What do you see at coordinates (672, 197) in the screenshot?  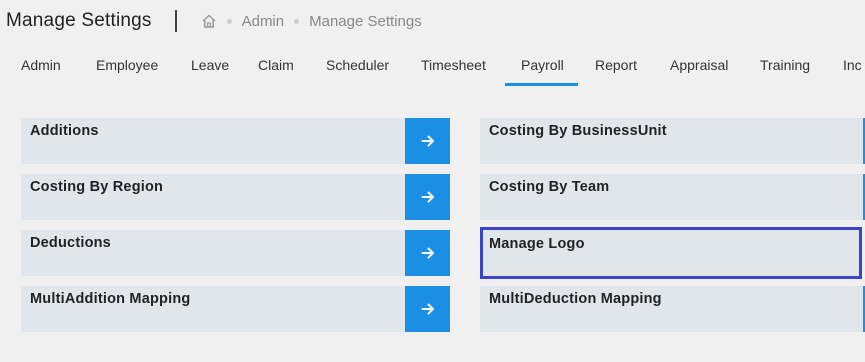 I see `setting-card-costing-by-team: Costing By Team` at bounding box center [672, 197].